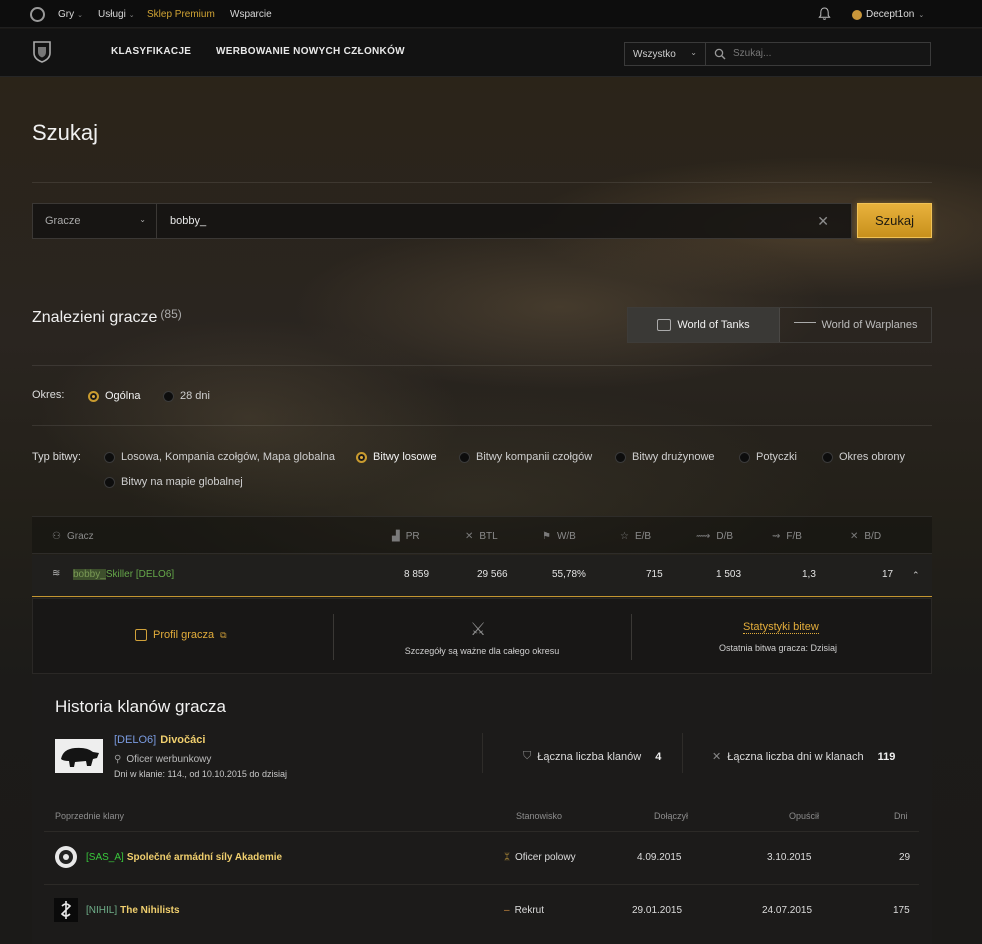 This screenshot has width=982, height=944. What do you see at coordinates (665, 54) in the screenshot?
I see `scope-select: Wszystko ⌄` at bounding box center [665, 54].